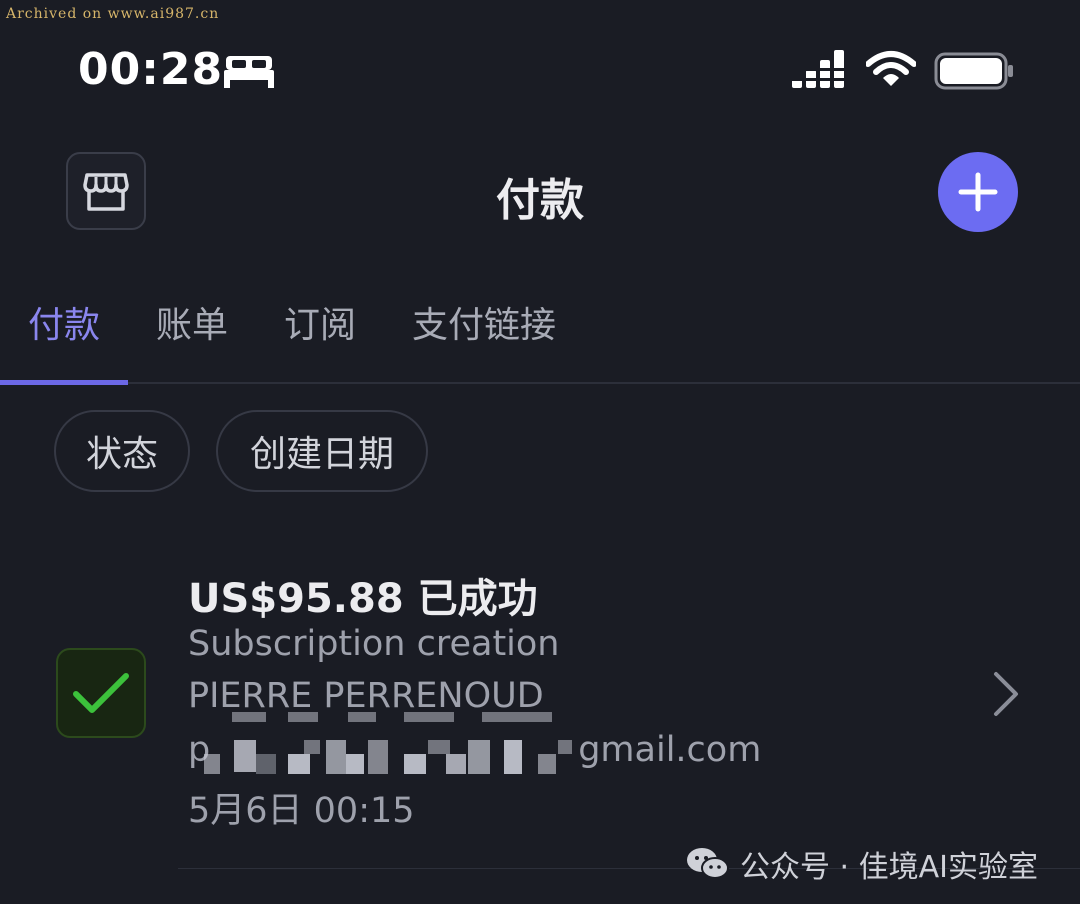 The height and width of the screenshot is (904, 1080). What do you see at coordinates (363, 599) in the screenshot?
I see `payment-amount-status: US$95.88 已成功` at bounding box center [363, 599].